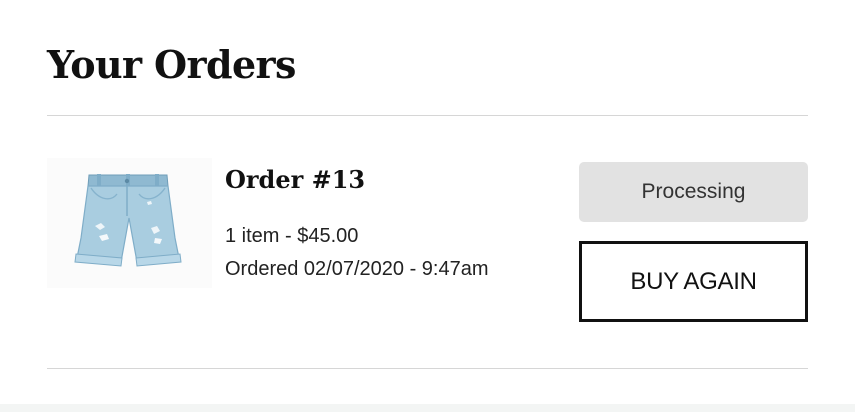 The width and height of the screenshot is (855, 412). What do you see at coordinates (693, 192) in the screenshot?
I see `status-badge: Processing` at bounding box center [693, 192].